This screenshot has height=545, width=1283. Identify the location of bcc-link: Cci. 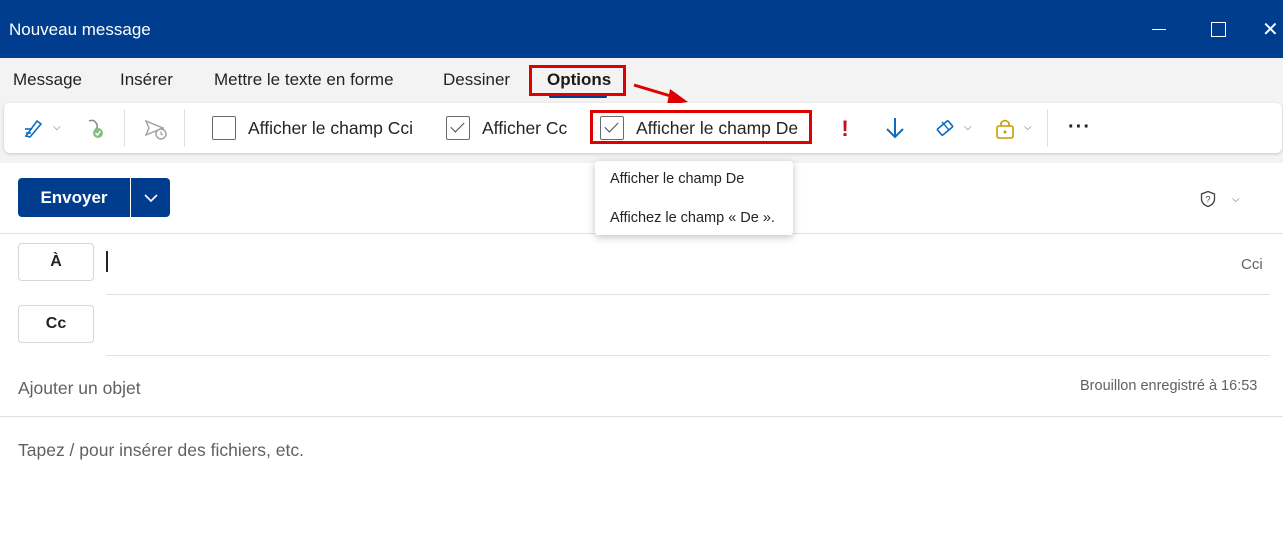
(1252, 264).